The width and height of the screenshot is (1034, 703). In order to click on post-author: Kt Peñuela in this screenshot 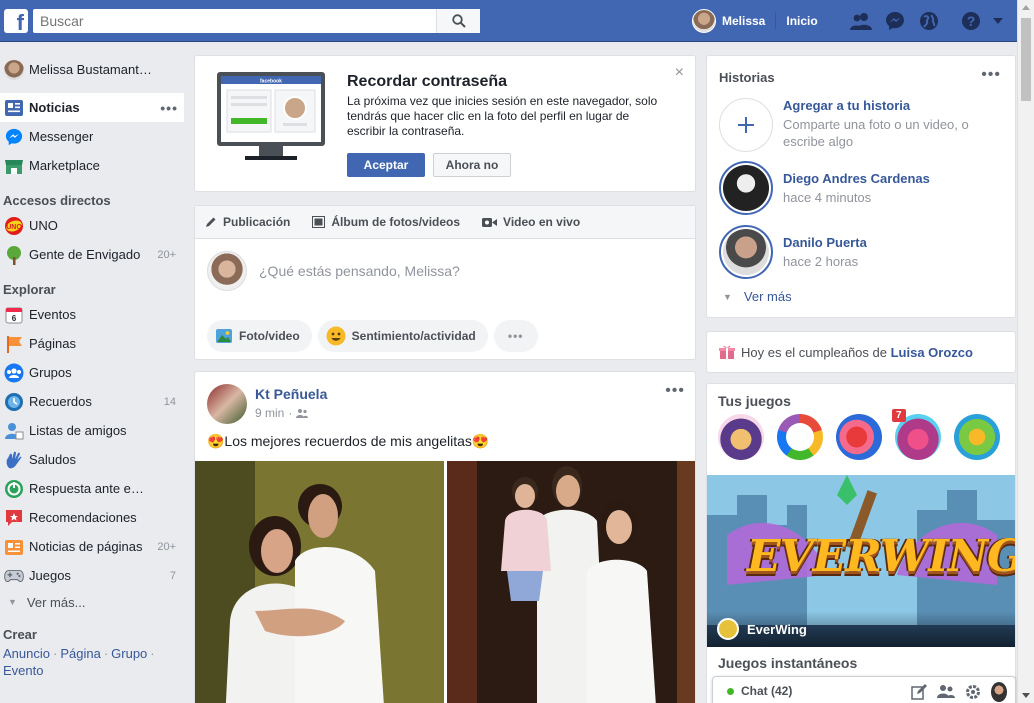, I will do `click(291, 394)`.